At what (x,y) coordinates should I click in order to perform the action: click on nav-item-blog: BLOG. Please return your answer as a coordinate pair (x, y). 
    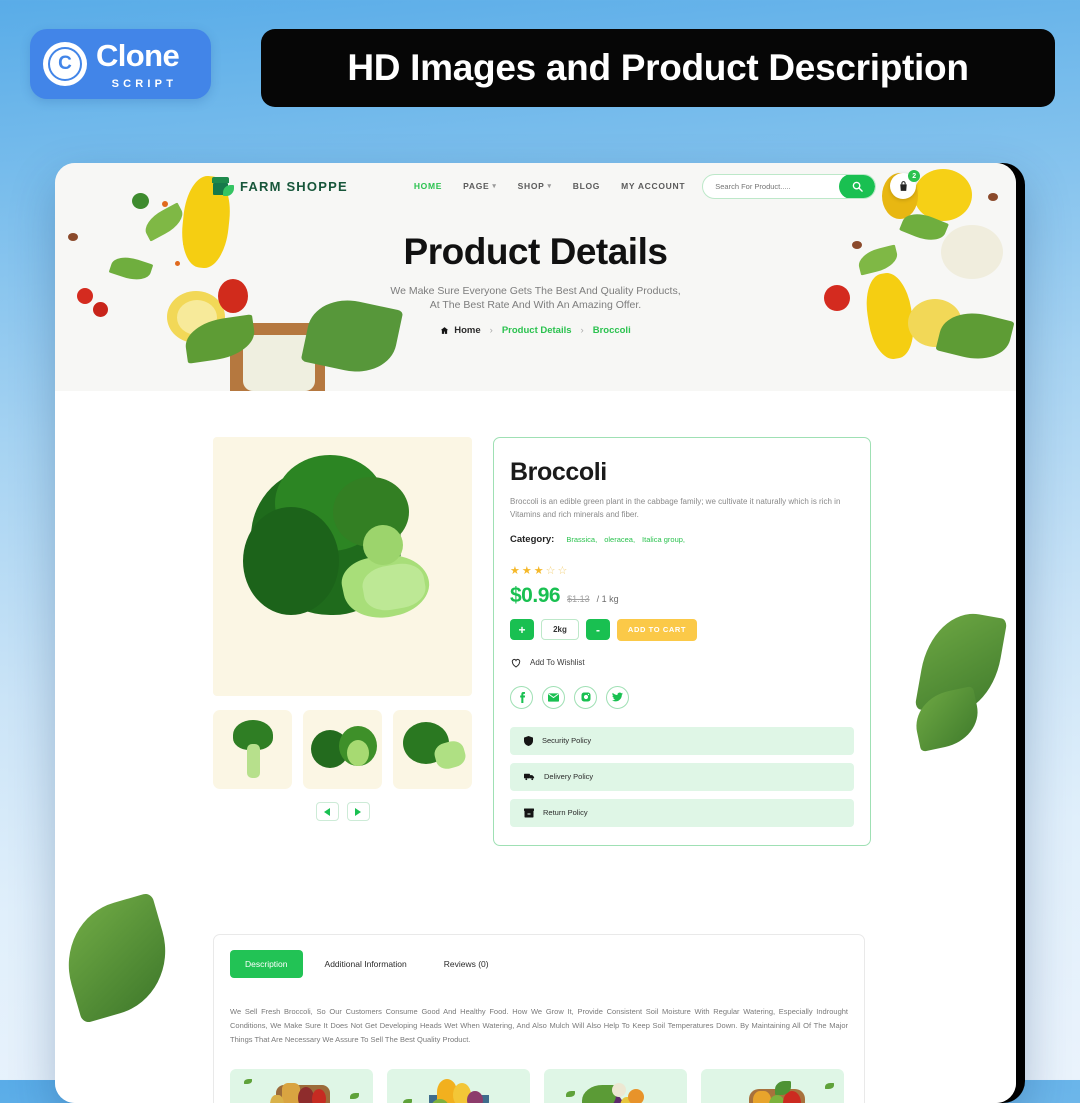
    Looking at the image, I should click on (586, 186).